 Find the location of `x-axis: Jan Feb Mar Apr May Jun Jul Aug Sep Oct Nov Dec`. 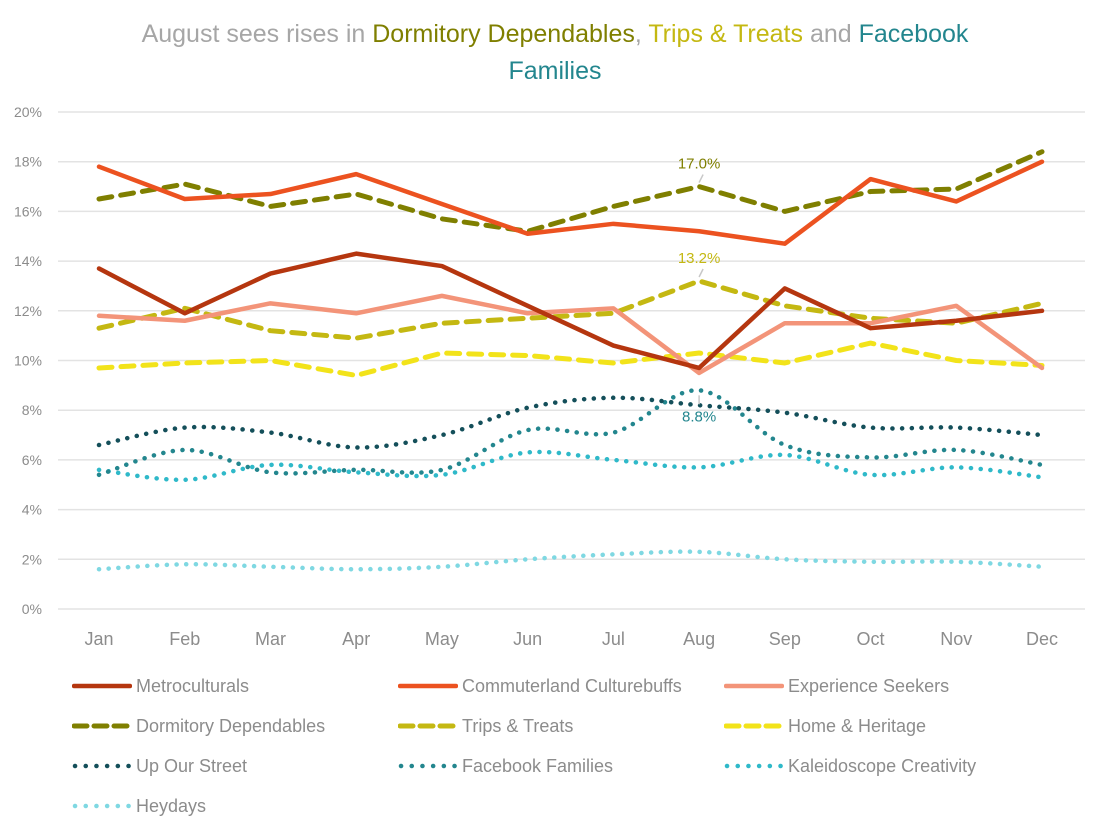

x-axis: Jan Feb Mar Apr May Jun Jul Aug Sep Oct Nov Dec is located at coordinates (571, 639).